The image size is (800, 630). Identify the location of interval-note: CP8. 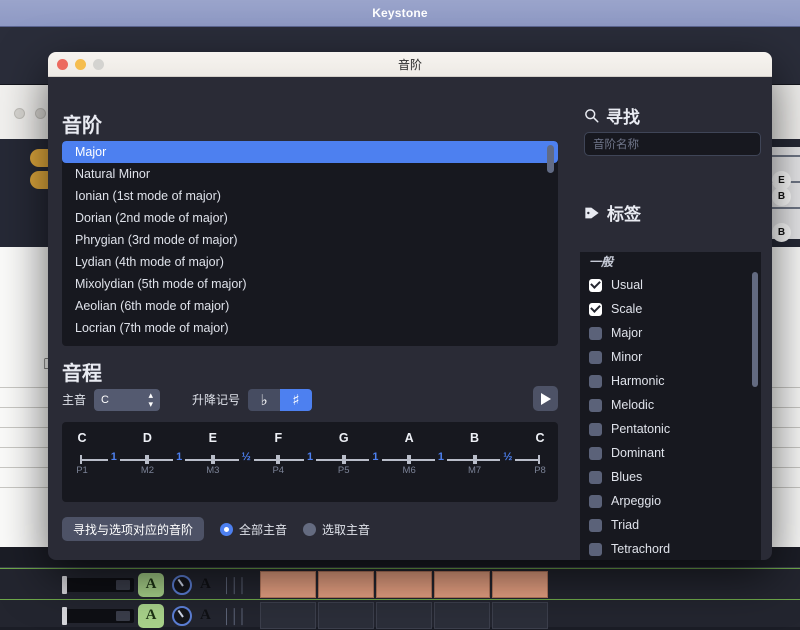
(540, 449).